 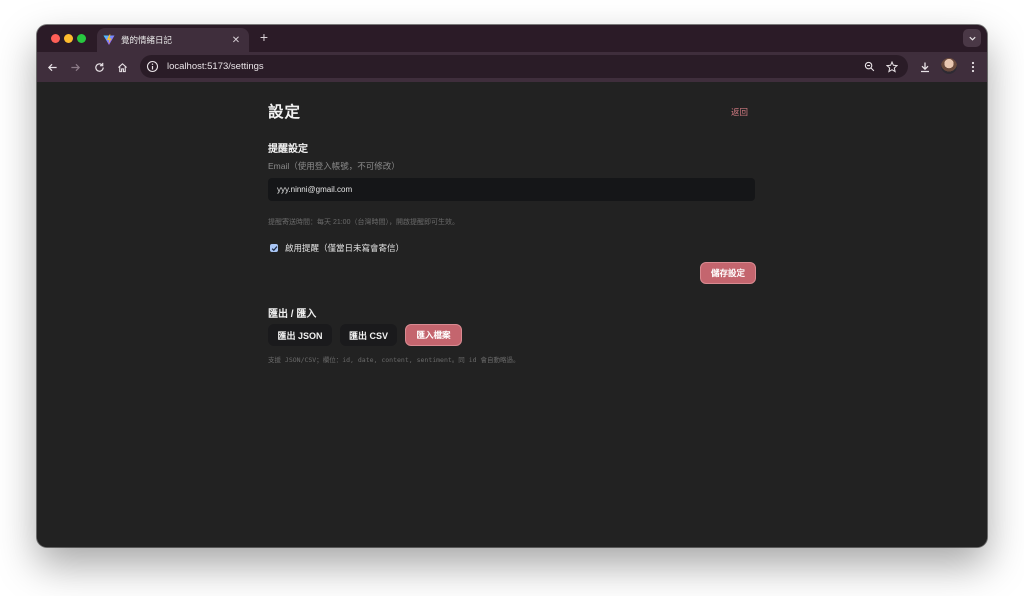 I want to click on download-icon, so click(x=925, y=67).